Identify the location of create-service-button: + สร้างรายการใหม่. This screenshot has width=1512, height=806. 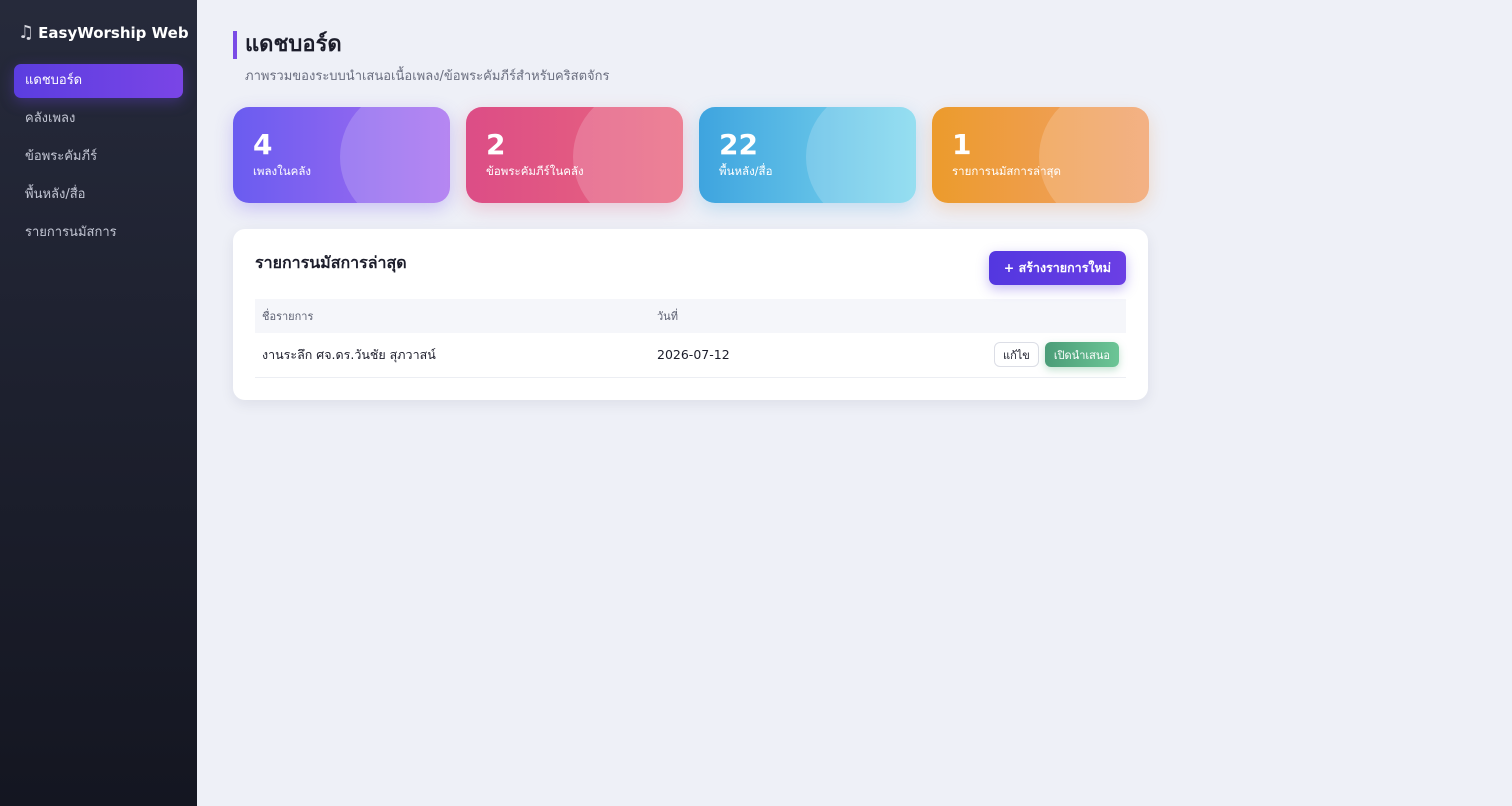
(1057, 268).